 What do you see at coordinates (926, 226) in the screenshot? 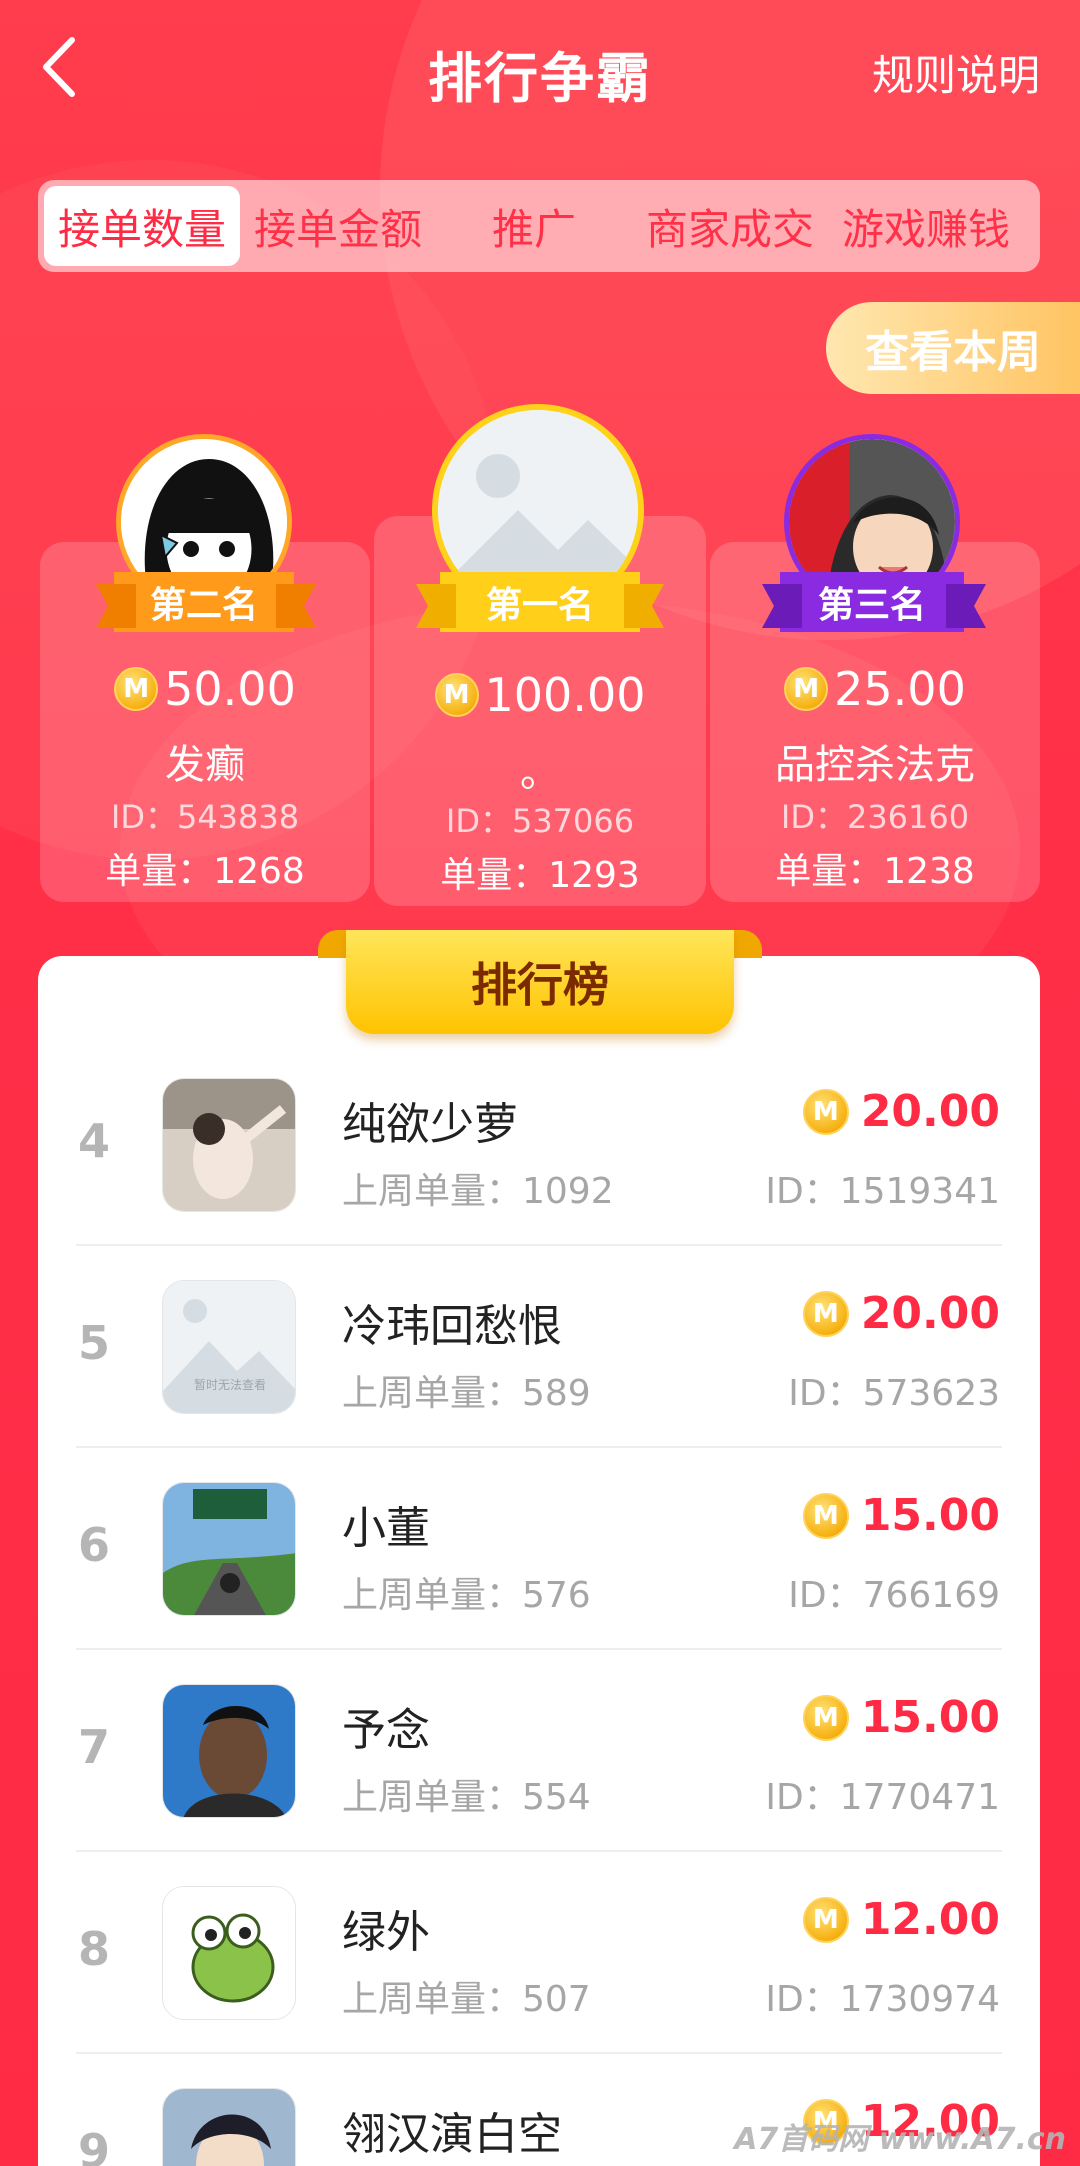
I see `tab-game-earn: 游戏赚钱` at bounding box center [926, 226].